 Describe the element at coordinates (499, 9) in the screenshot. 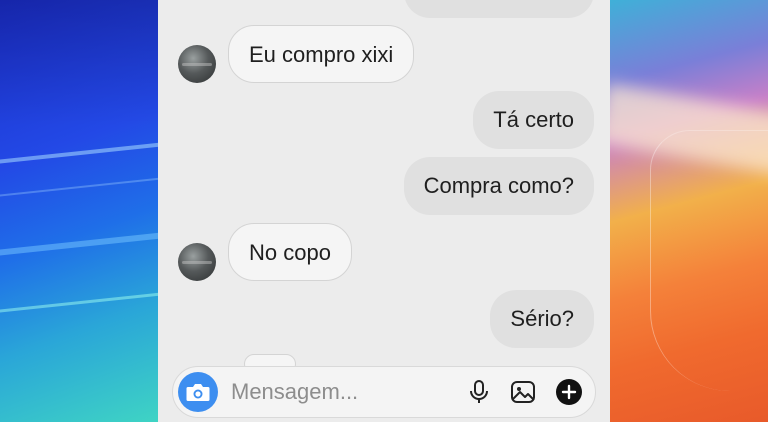

I see `message-bubble-partial` at that location.